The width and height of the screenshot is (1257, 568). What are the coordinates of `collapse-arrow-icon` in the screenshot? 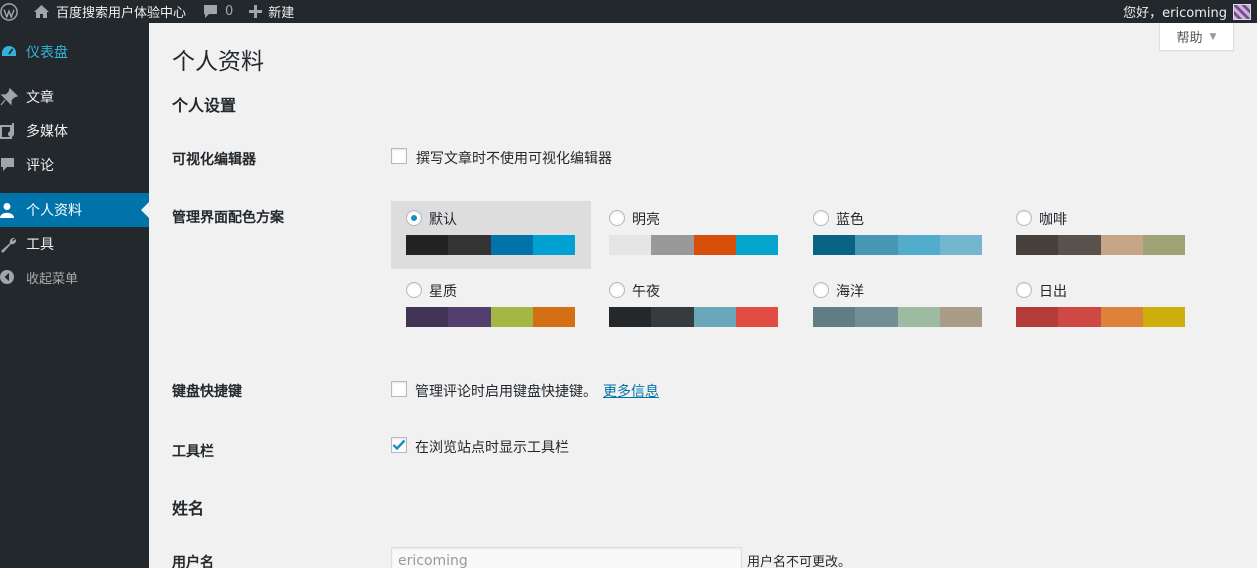 It's located at (12, 277).